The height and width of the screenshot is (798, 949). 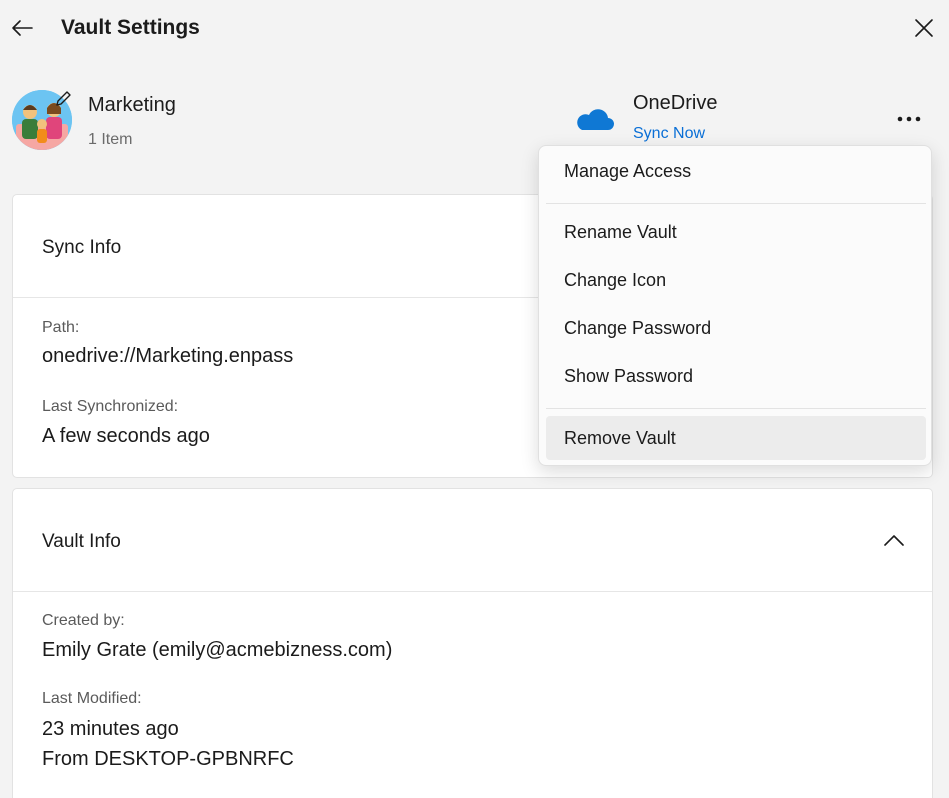 What do you see at coordinates (22, 28) in the screenshot?
I see `back-arrow-icon` at bounding box center [22, 28].